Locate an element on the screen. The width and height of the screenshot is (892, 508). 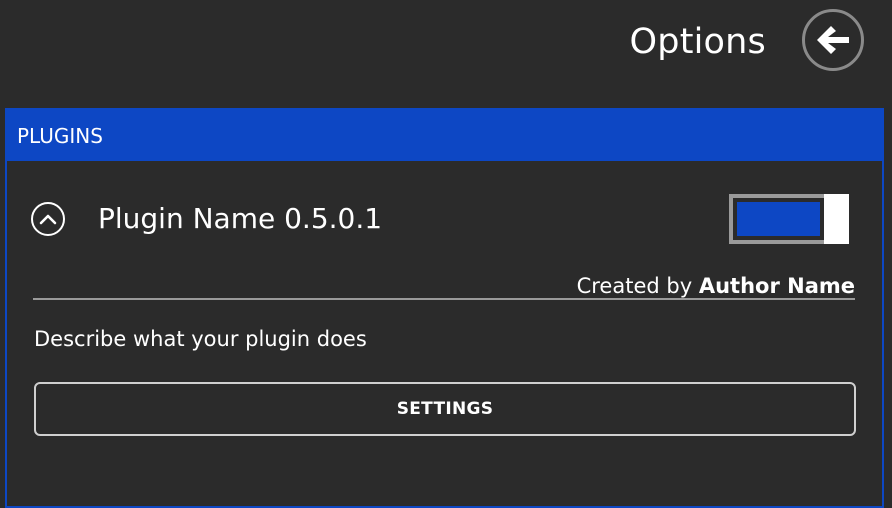
plugin-name: Plugin Name 0.5.0.1 is located at coordinates (240, 218).